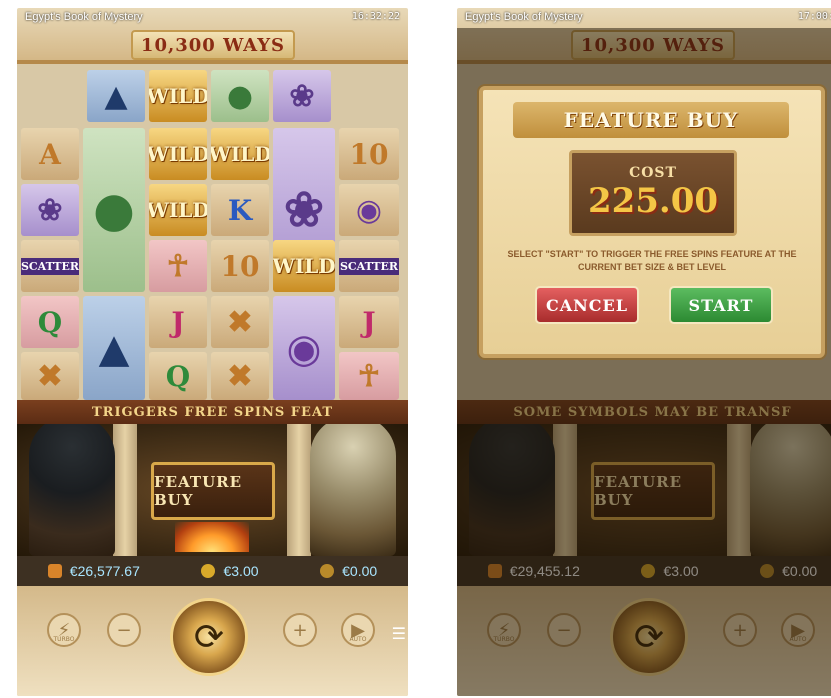 This screenshot has width=831, height=698. Describe the element at coordinates (212, 412) in the screenshot. I see `info-strip: TRIGGERS FREE SPINS FEAT` at that location.